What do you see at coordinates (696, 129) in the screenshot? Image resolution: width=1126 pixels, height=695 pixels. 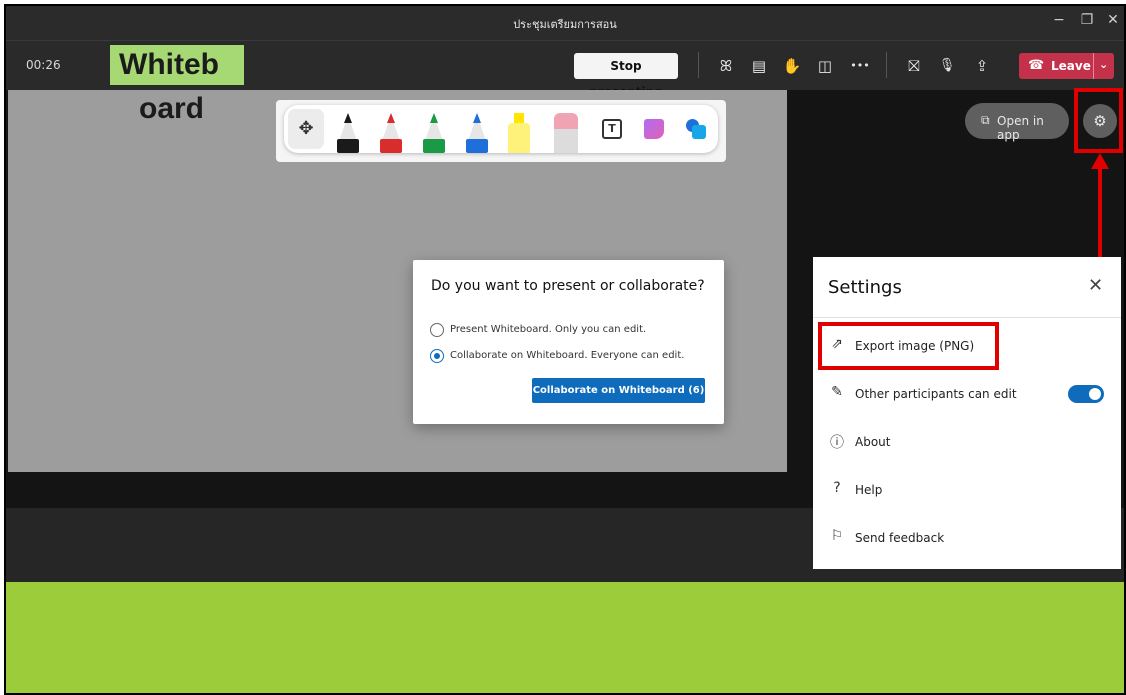 I see `shapes-icon` at bounding box center [696, 129].